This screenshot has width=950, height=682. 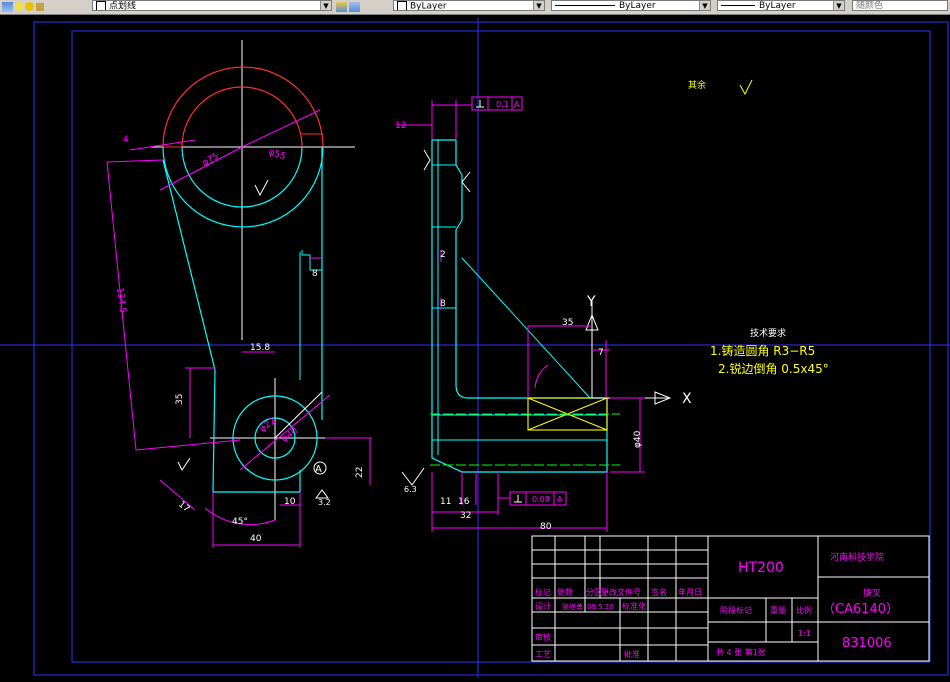 I want to click on dim-40: 40, so click(x=256, y=539).